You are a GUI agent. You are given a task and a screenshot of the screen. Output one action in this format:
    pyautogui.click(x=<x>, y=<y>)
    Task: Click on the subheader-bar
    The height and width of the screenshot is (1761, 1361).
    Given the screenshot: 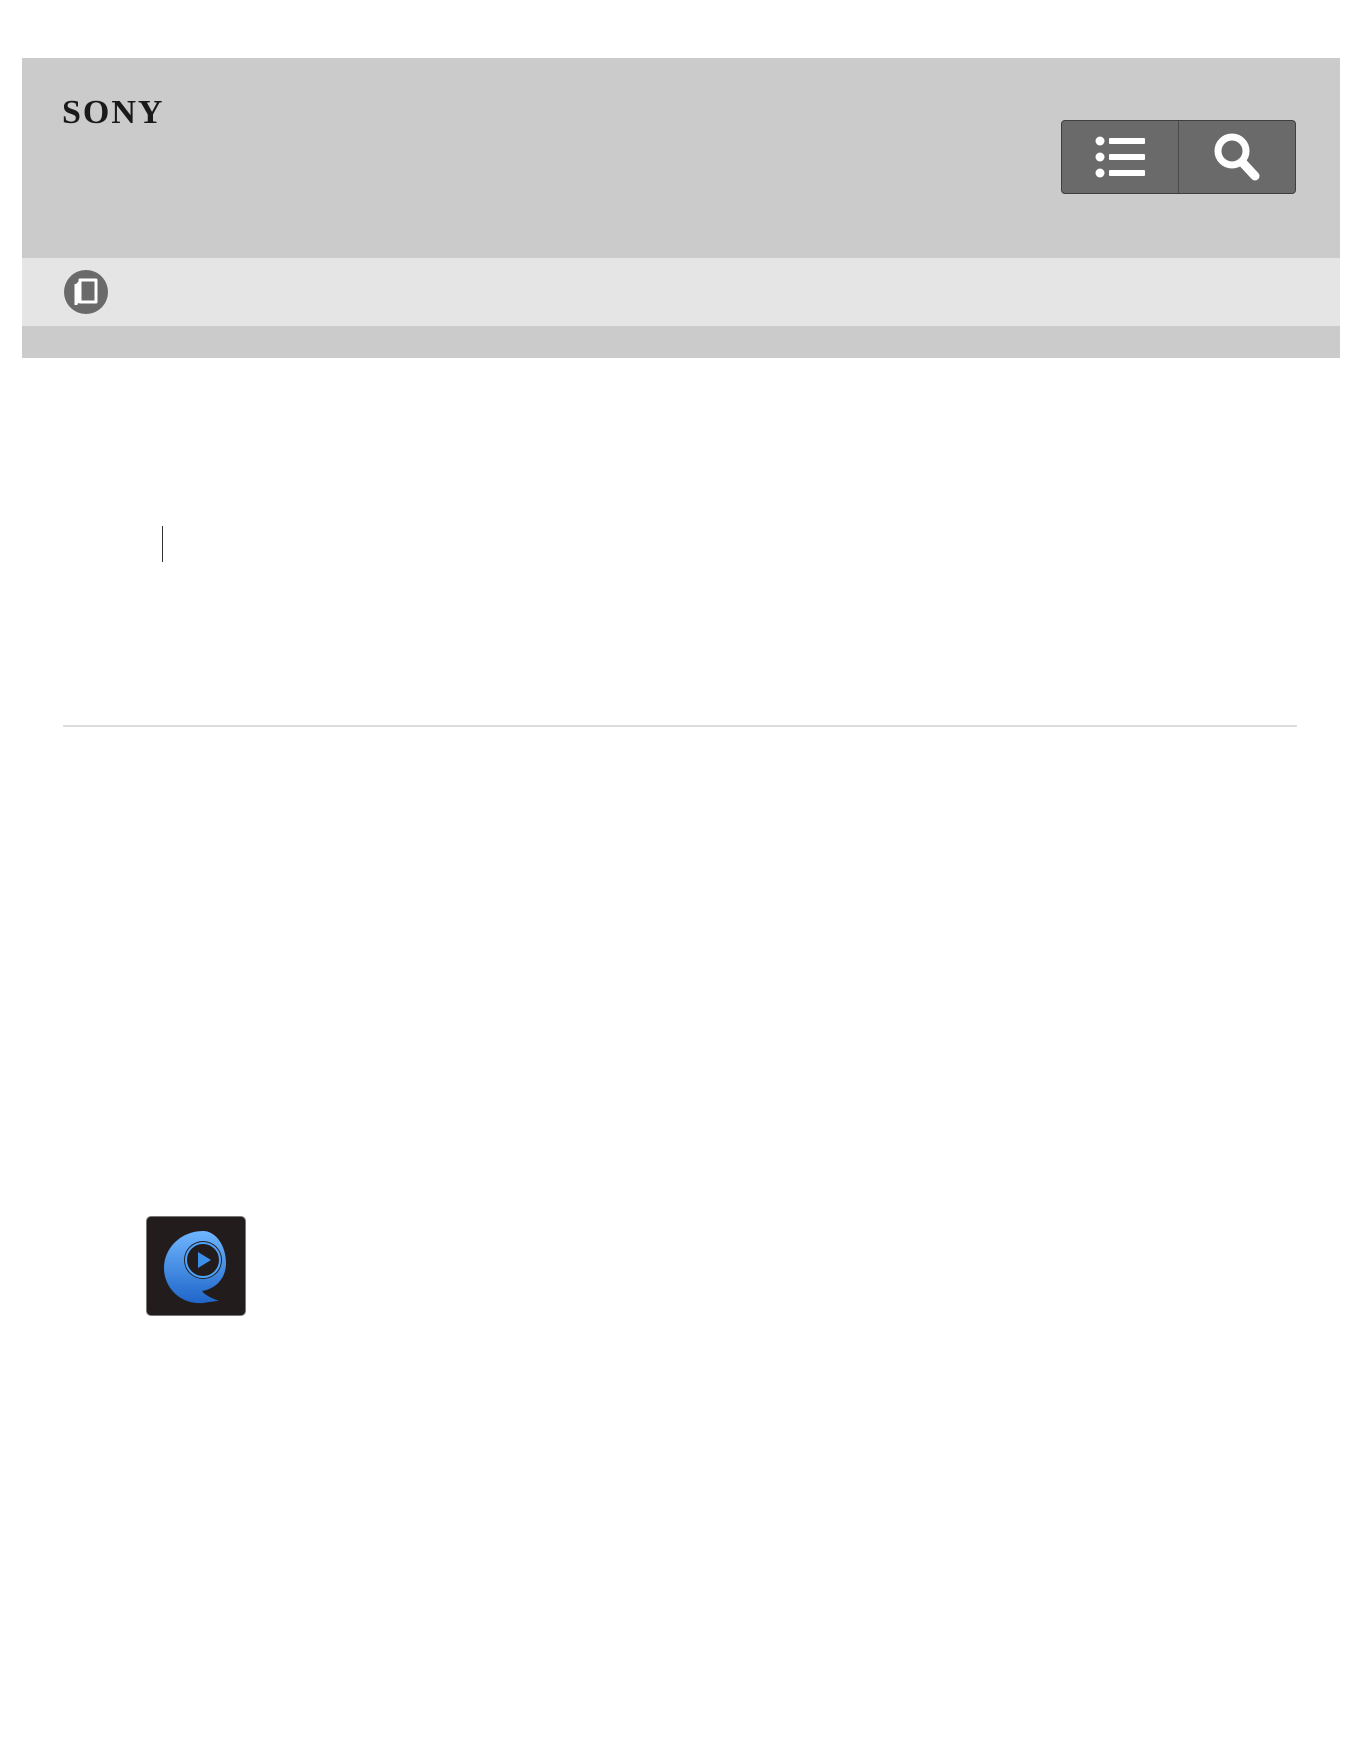 What is the action you would take?
    pyautogui.click(x=681, y=292)
    